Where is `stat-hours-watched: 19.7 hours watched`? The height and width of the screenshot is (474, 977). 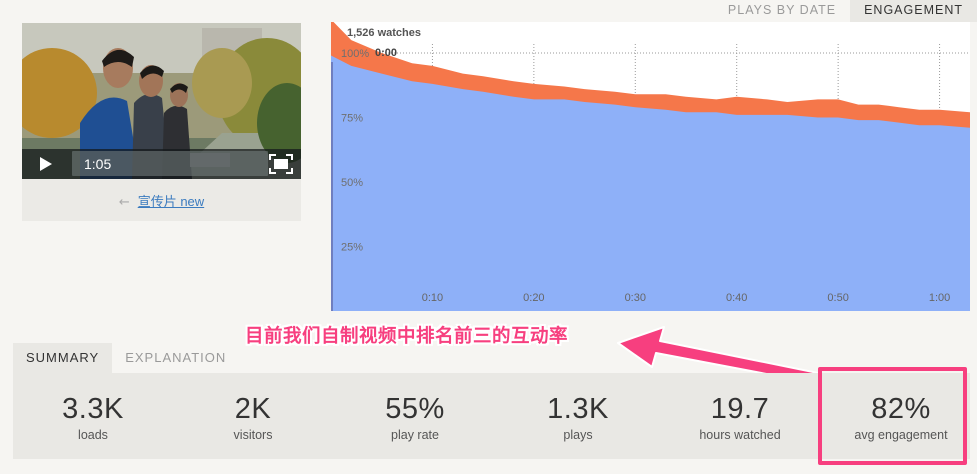
stat-hours-watched: 19.7 hours watched is located at coordinates (740, 407).